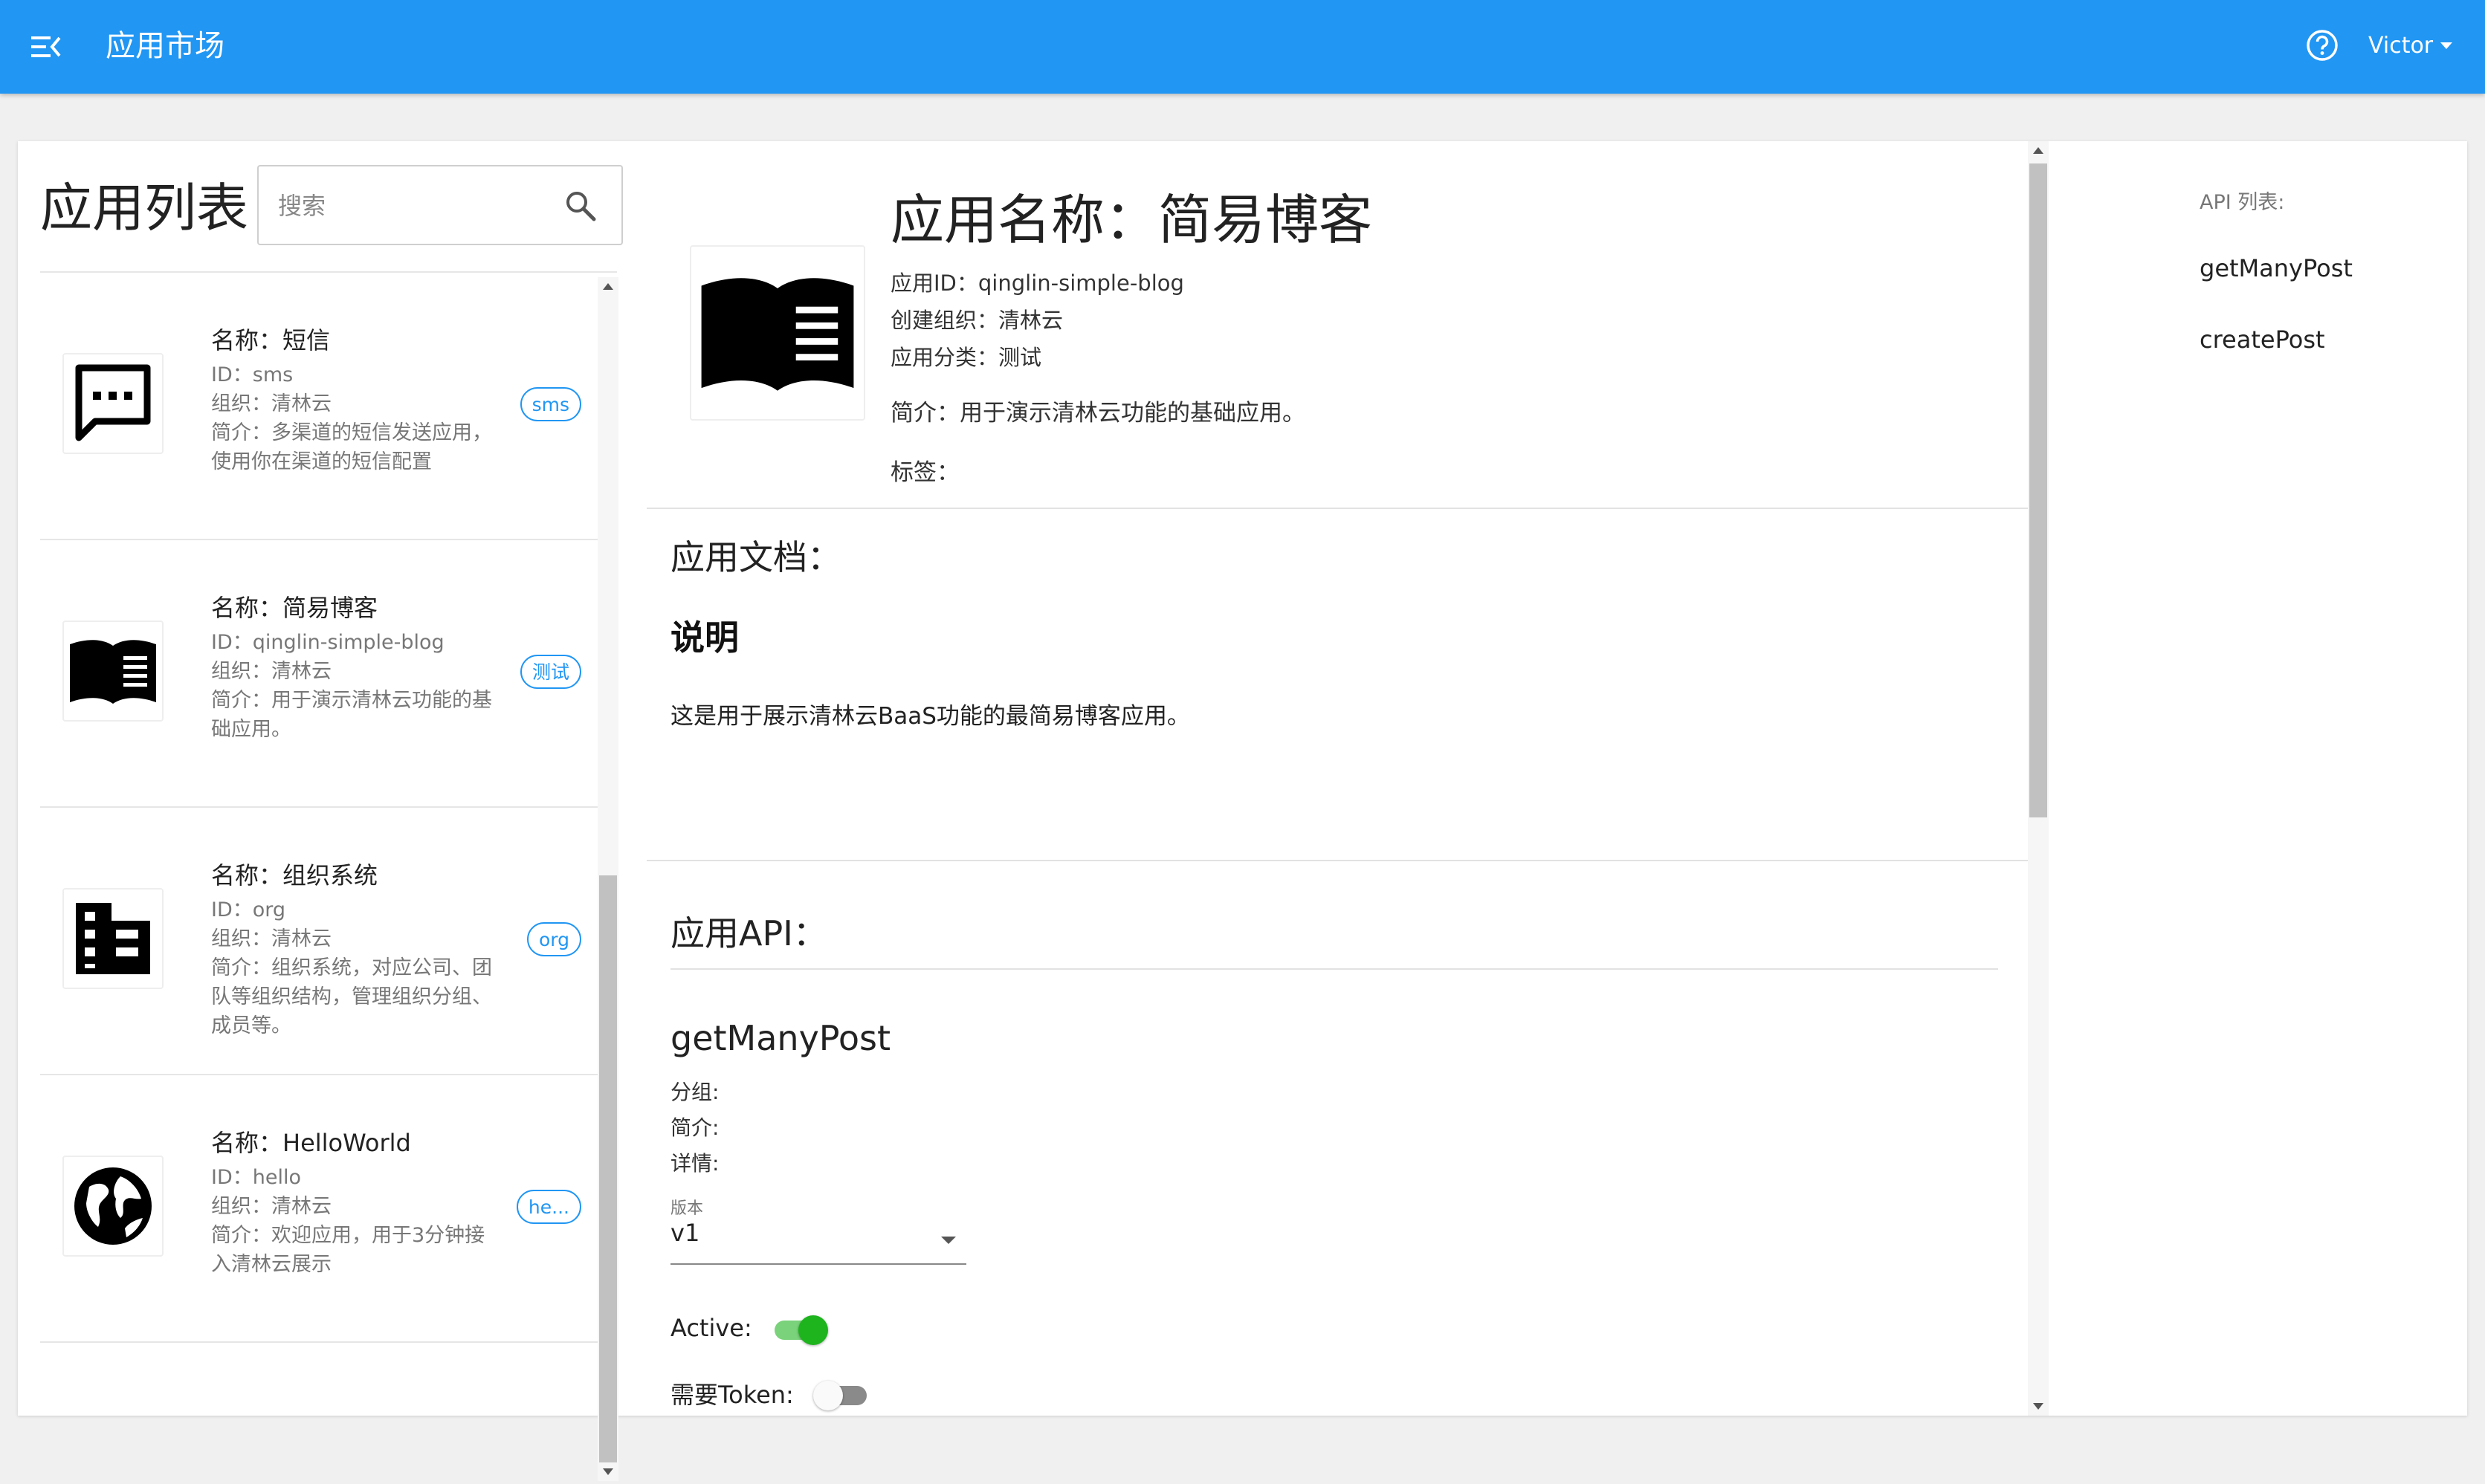 This screenshot has width=2485, height=1484. I want to click on app-desc: 简介：多渠道的短信发送应用，使用你在渠道的短信配置, so click(351, 447).